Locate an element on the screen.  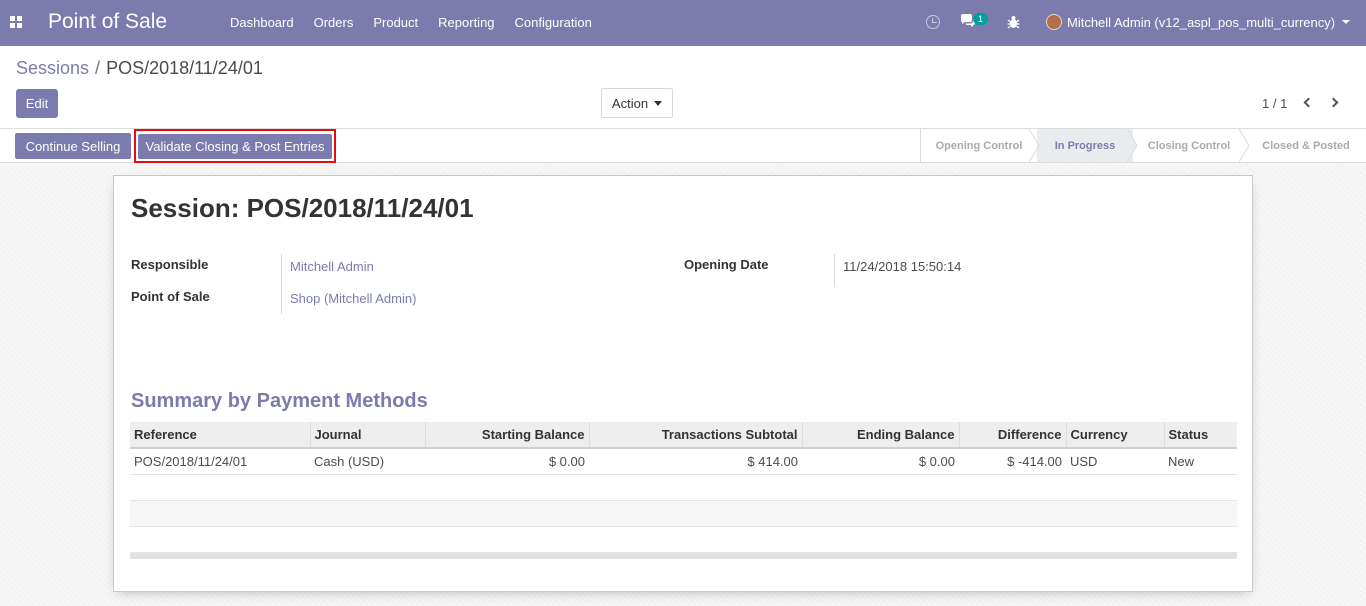
action-dropdown: Action is located at coordinates (637, 103).